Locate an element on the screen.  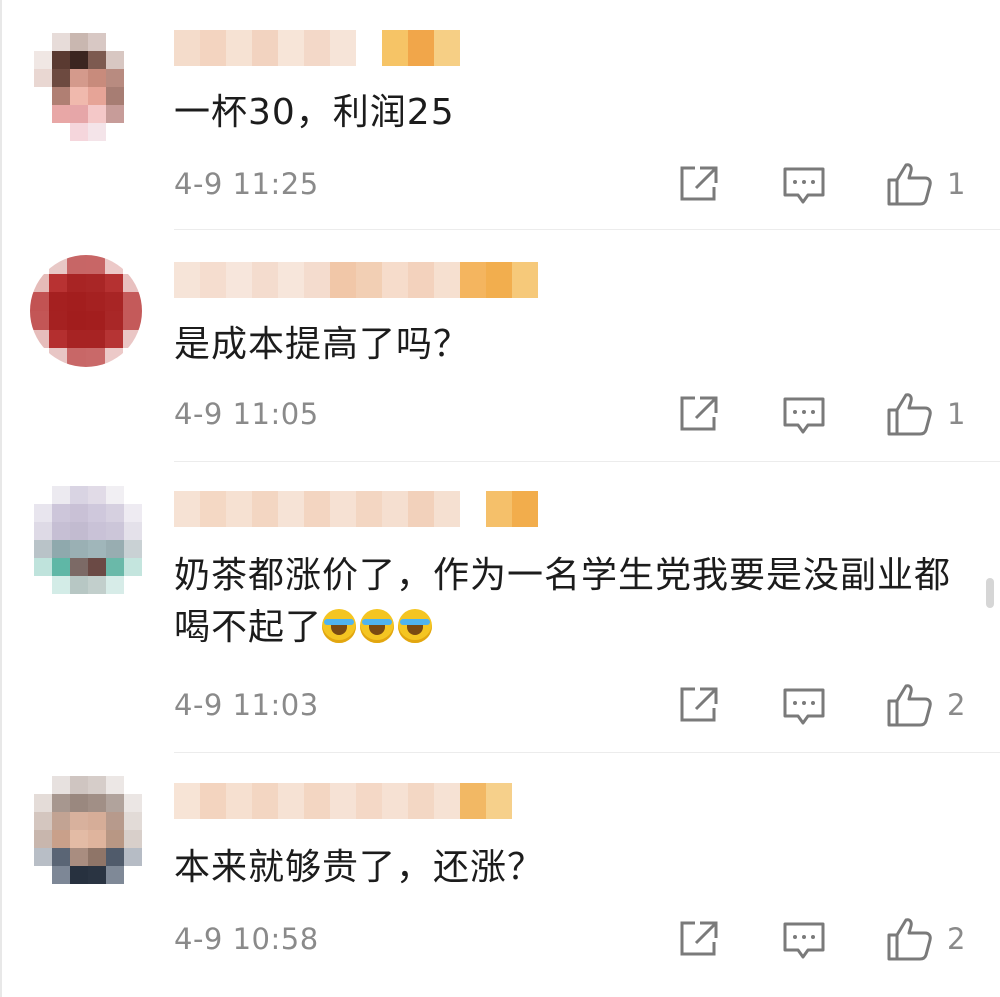
comment-text: 一杯30，利润25 is located at coordinates (314, 112).